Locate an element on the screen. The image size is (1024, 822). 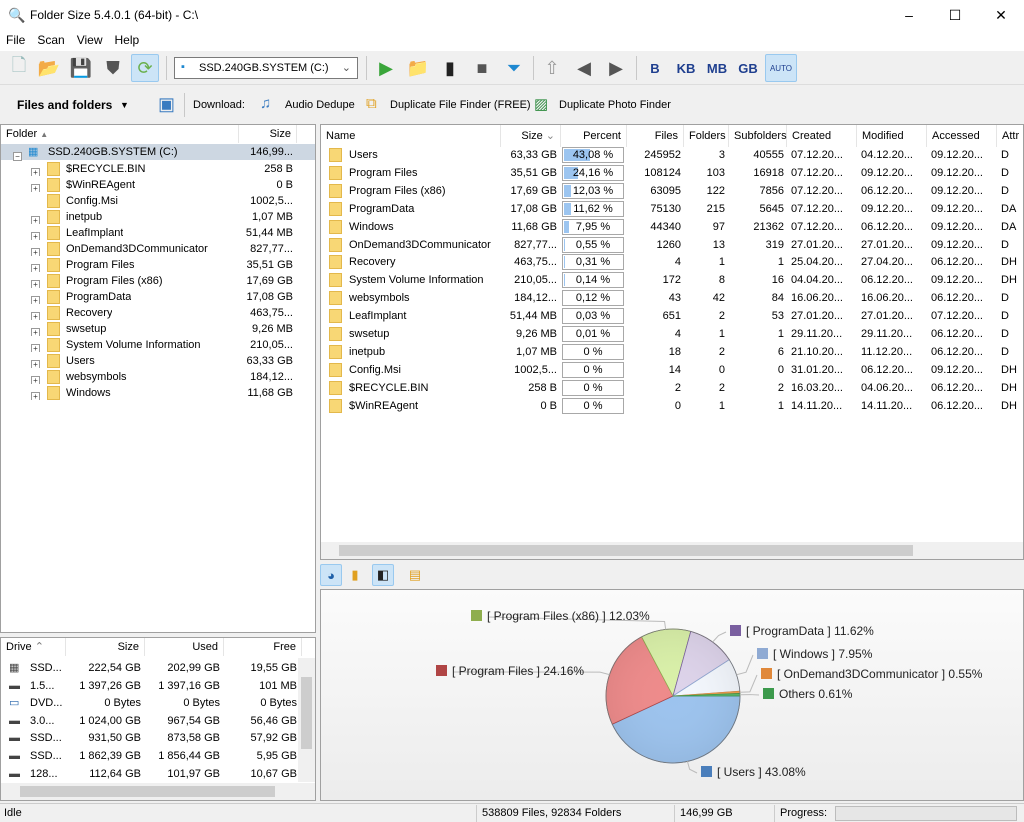
open-folder-icon: 📂 is located at coordinates (49, 68).